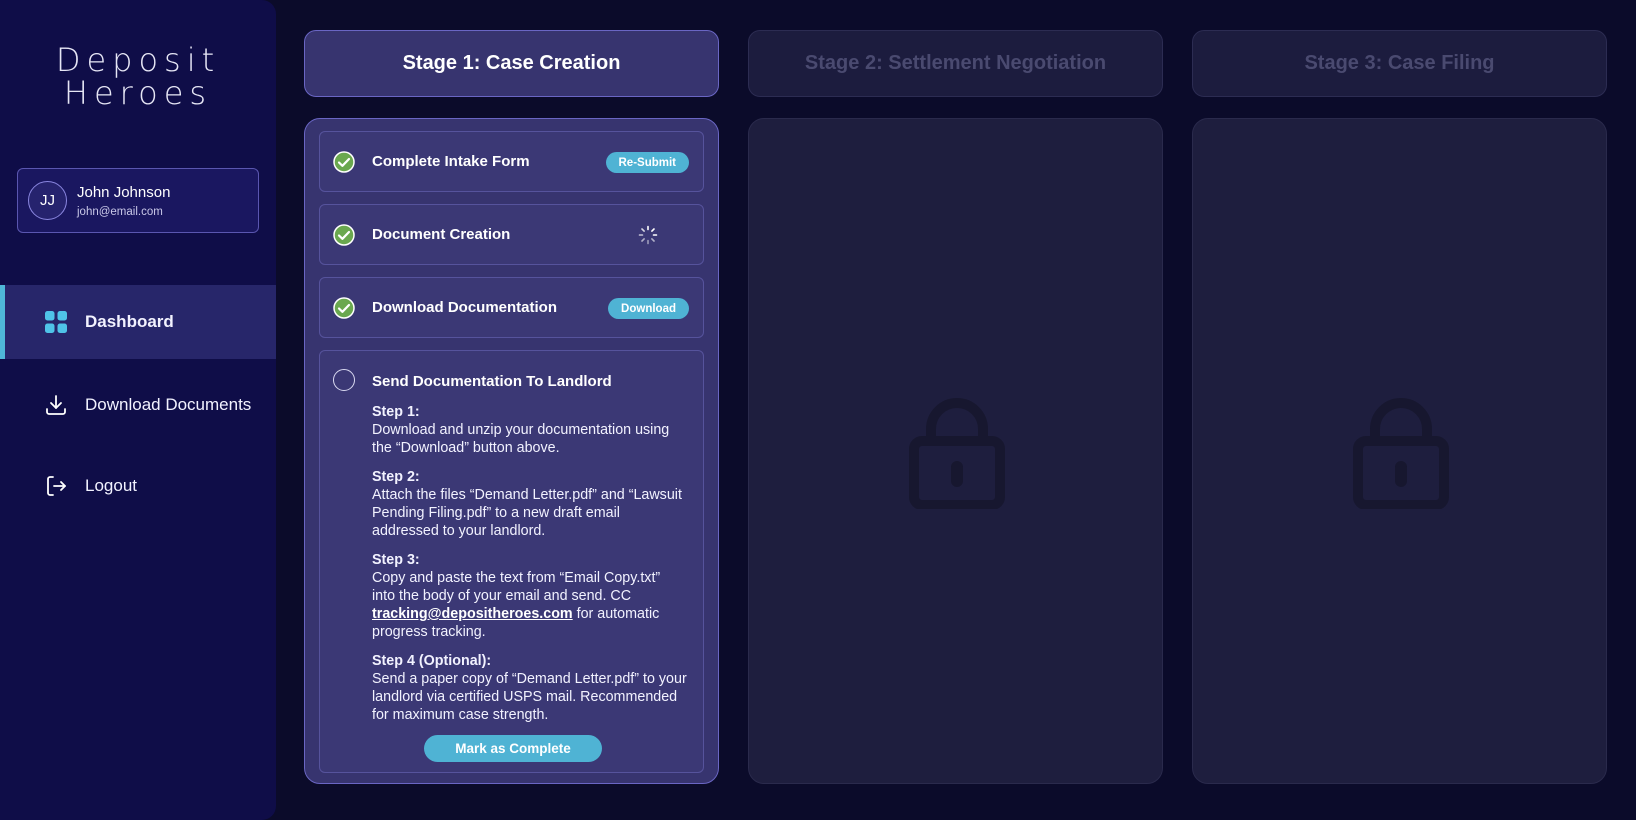  Describe the element at coordinates (451, 161) in the screenshot. I see `task-title: Complete Intake Form` at that location.